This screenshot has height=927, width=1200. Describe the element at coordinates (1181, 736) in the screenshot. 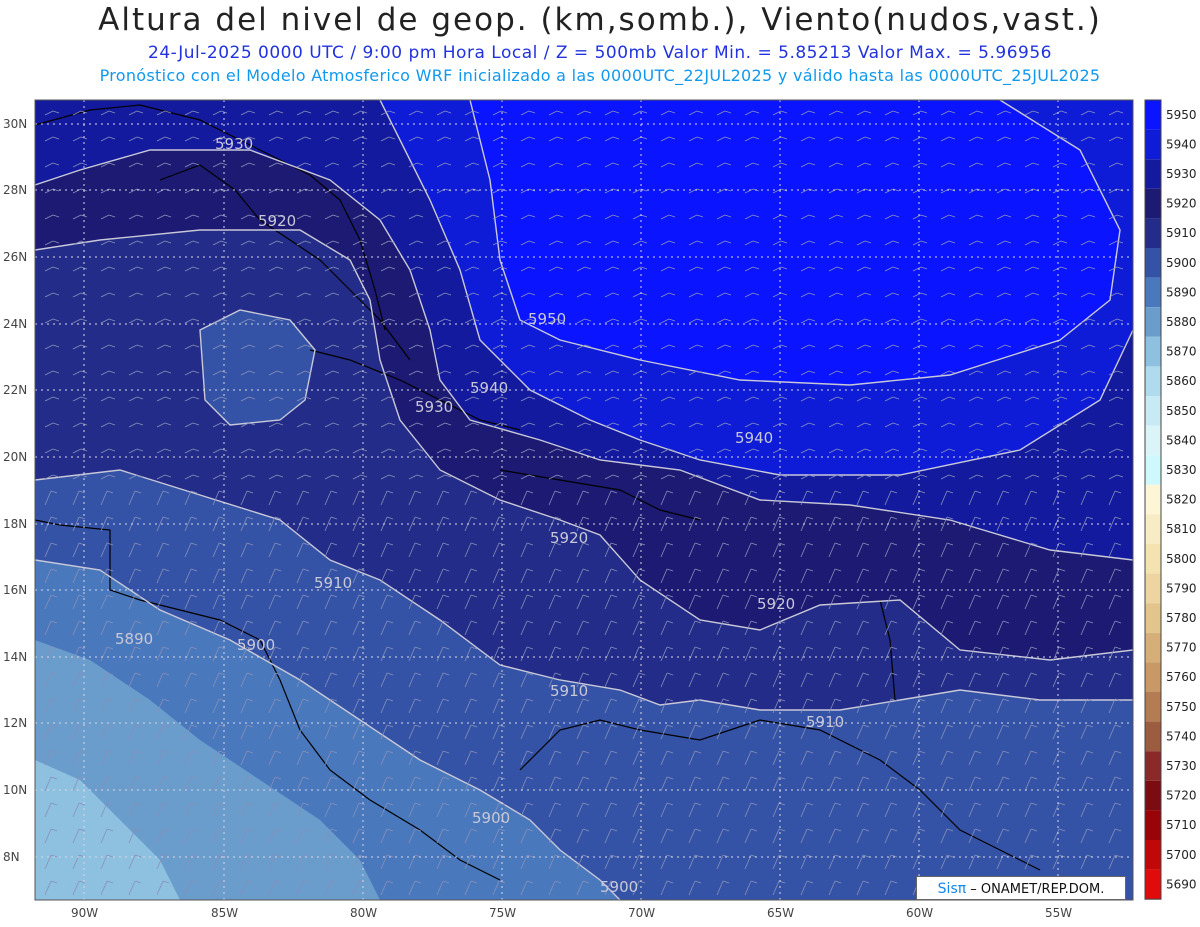

I see `legend-label: 5740` at that location.